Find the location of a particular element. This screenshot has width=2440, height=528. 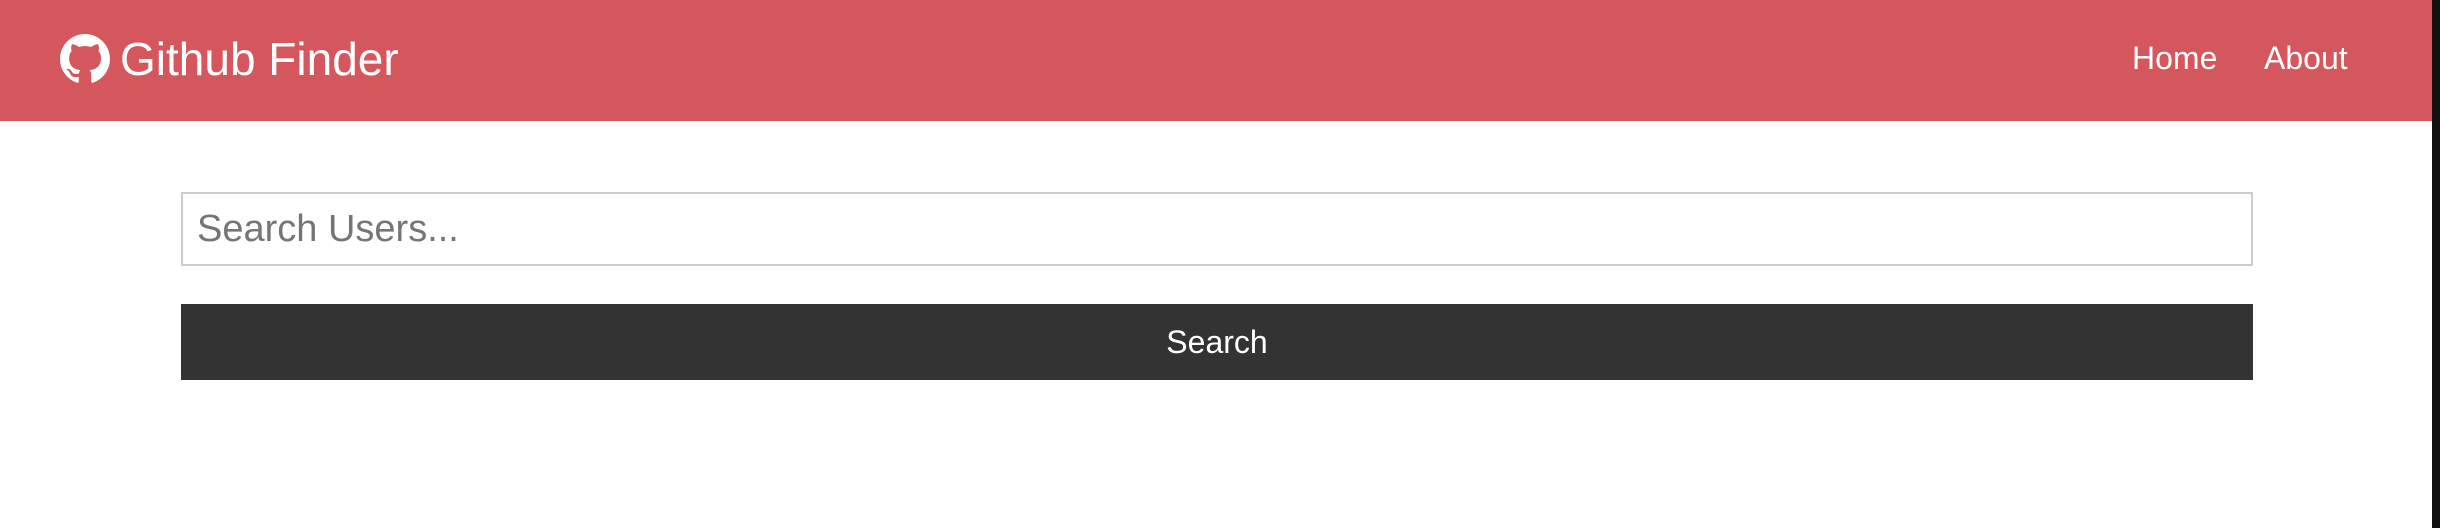

nav-about-link: About is located at coordinates (2306, 58).